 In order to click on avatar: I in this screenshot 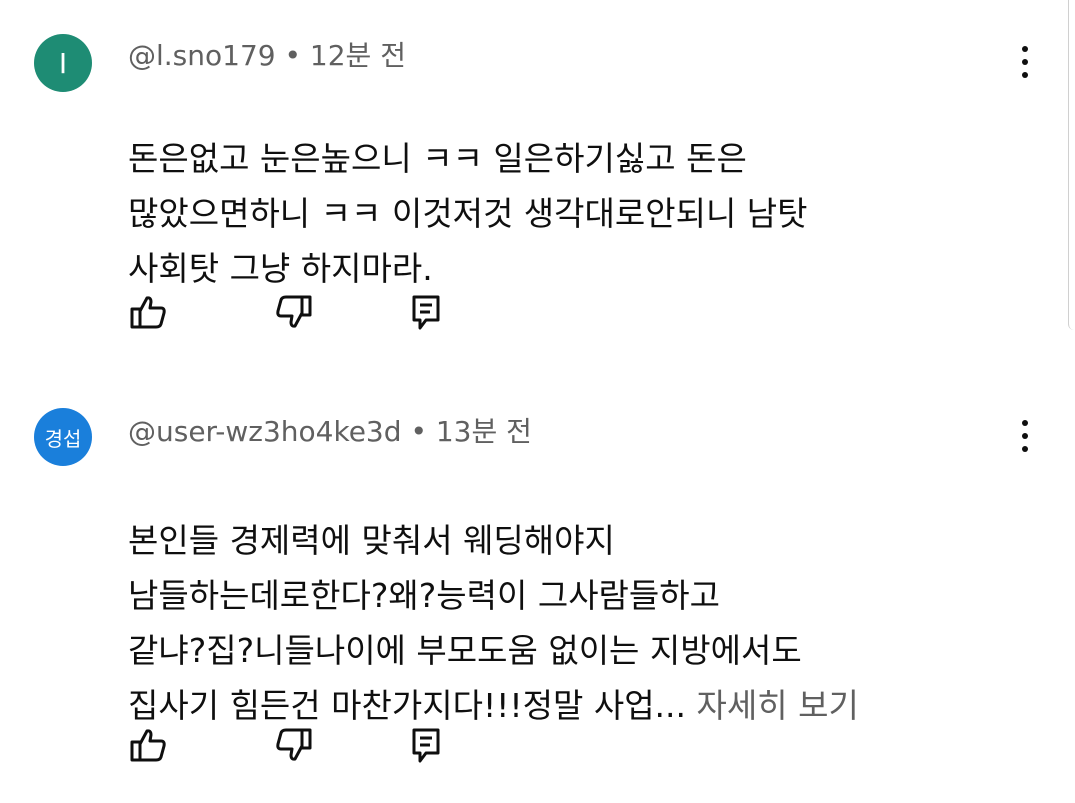, I will do `click(63, 63)`.